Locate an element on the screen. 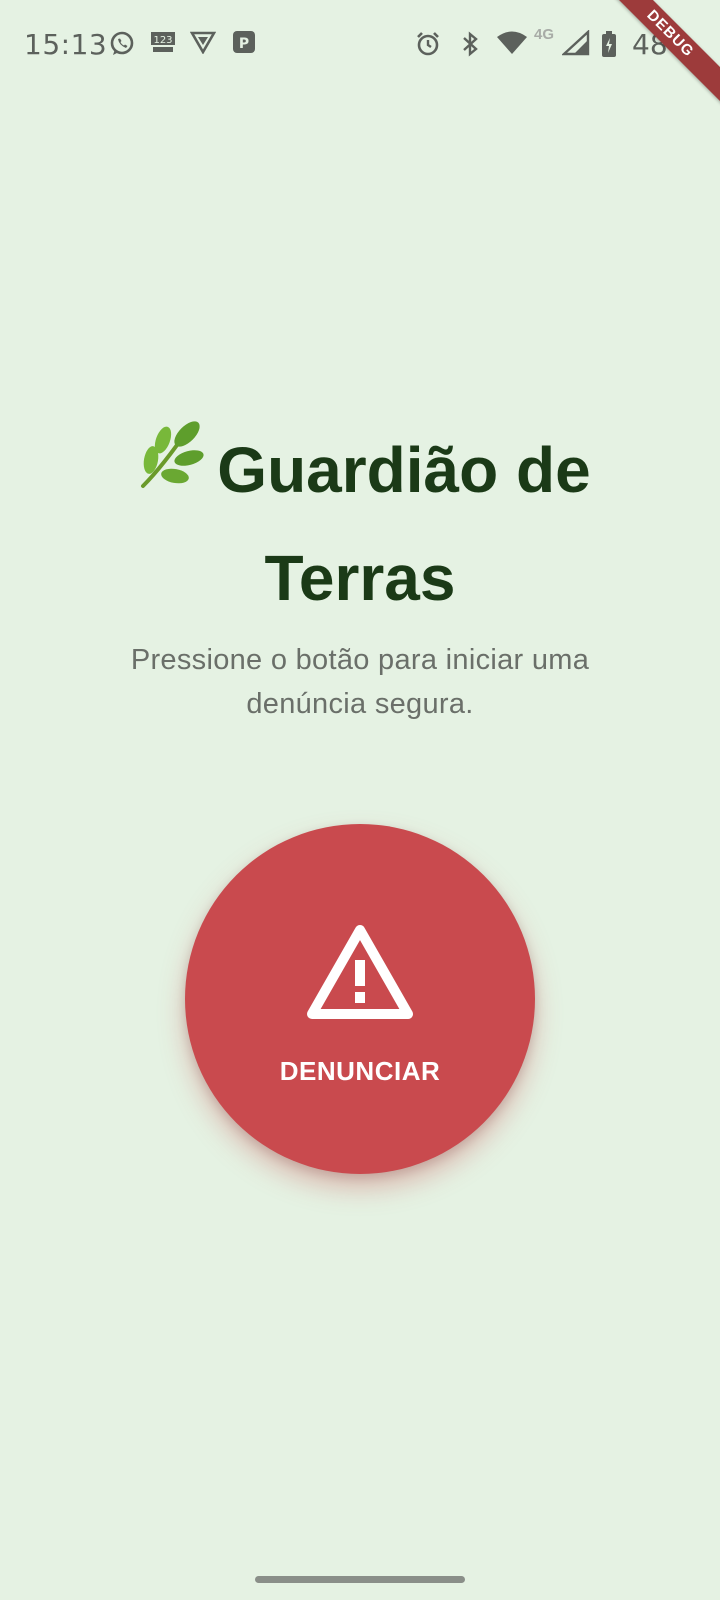 This screenshot has height=1600, width=720. status-time: 15:13 is located at coordinates (66, 44).